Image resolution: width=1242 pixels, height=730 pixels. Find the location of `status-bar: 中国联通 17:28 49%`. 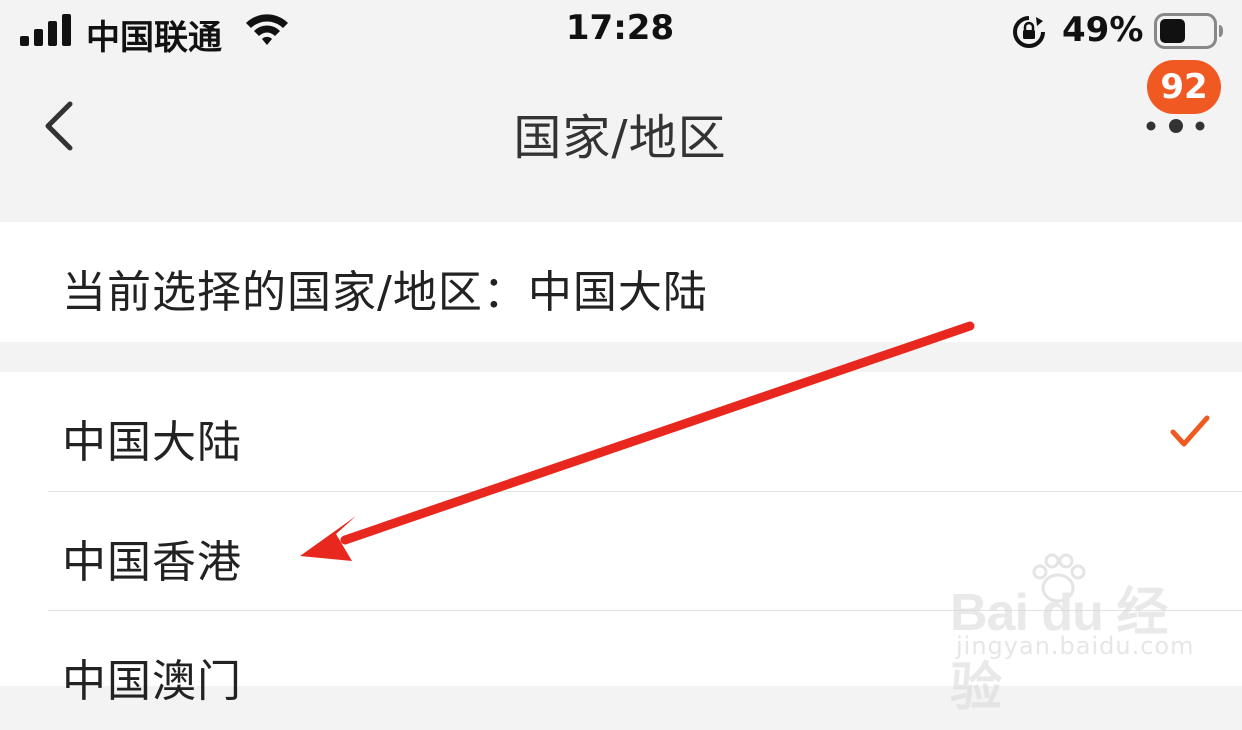

status-bar: 中国联通 17:28 49% is located at coordinates (621, 32).